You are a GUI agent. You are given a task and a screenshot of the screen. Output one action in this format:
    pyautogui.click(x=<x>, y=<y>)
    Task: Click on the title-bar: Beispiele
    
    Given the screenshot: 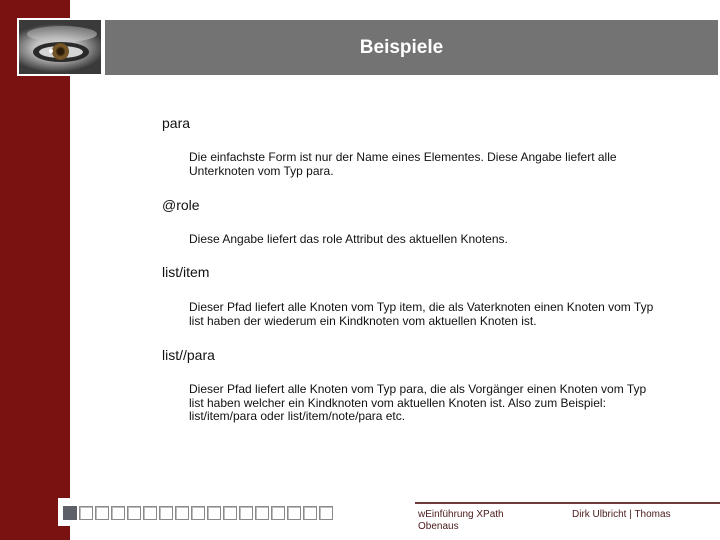 What is the action you would take?
    pyautogui.click(x=411, y=47)
    